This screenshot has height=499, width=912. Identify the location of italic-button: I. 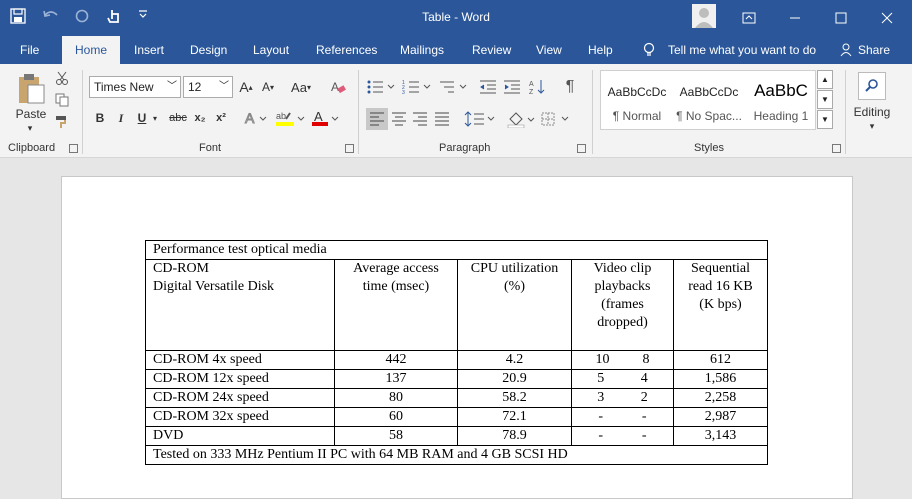
(121, 118).